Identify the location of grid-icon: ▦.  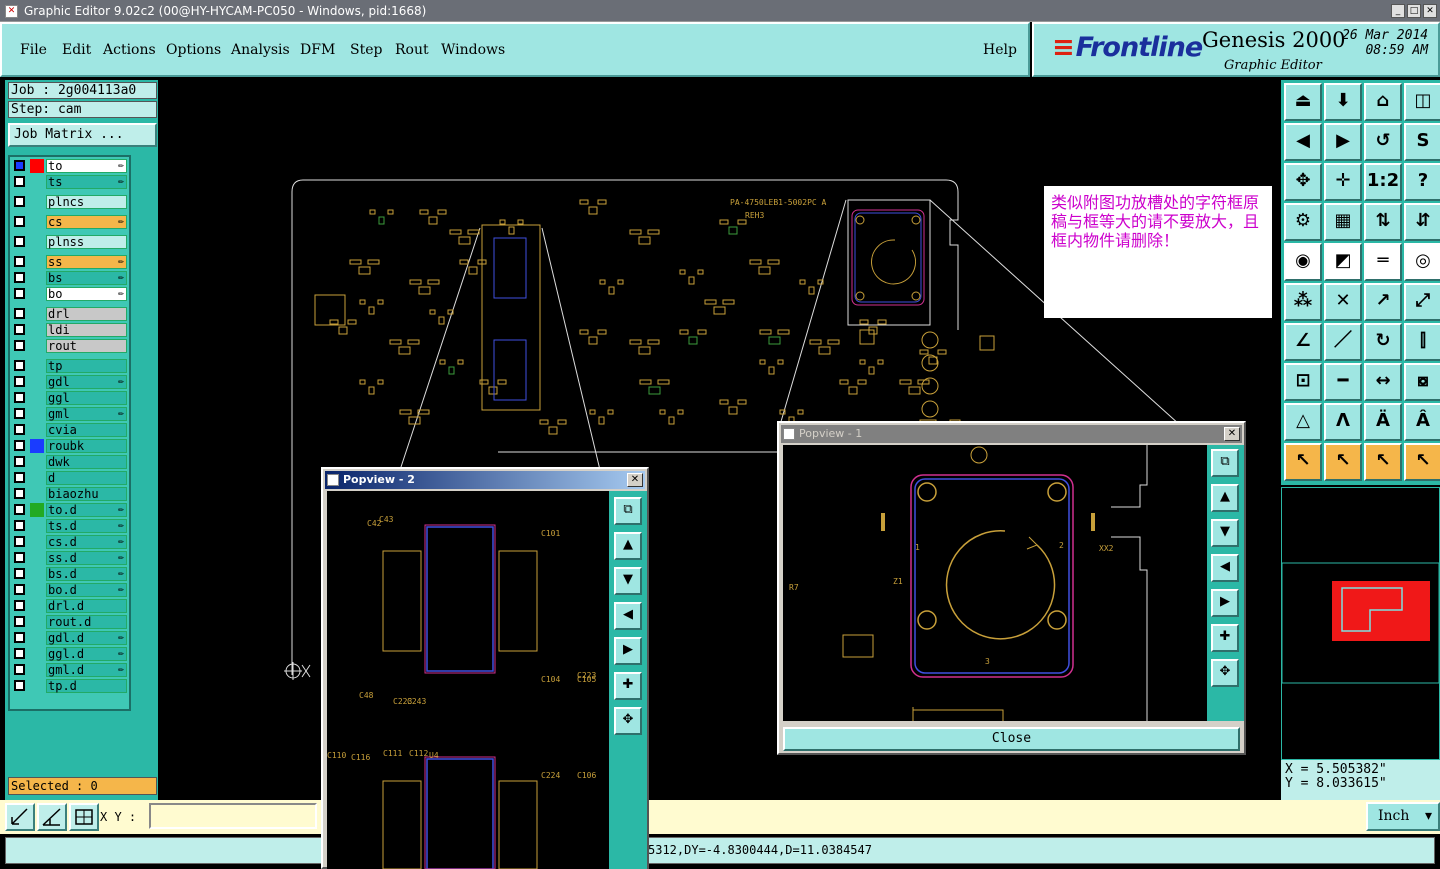
(1343, 222).